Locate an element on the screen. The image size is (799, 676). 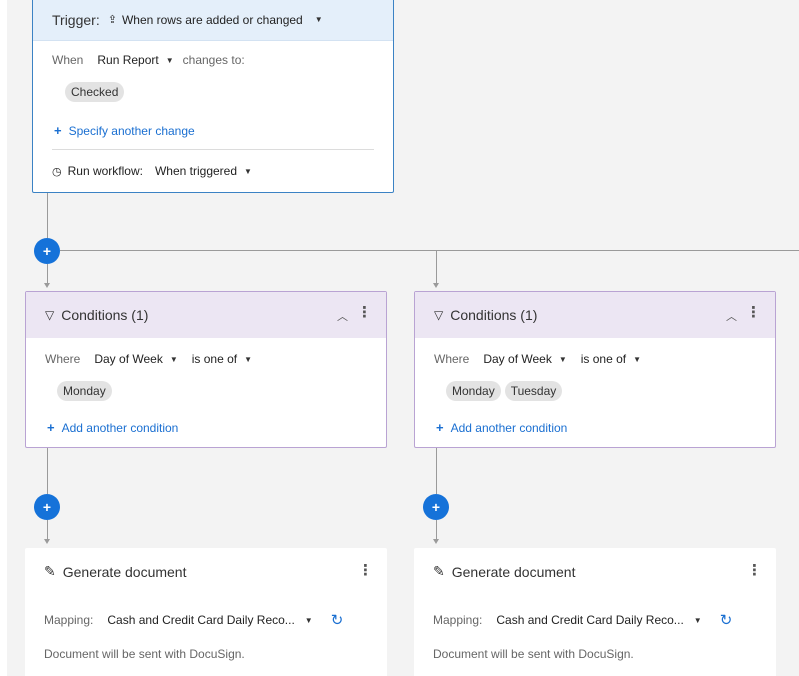
condition-chip: Tuesday is located at coordinates (533, 391).